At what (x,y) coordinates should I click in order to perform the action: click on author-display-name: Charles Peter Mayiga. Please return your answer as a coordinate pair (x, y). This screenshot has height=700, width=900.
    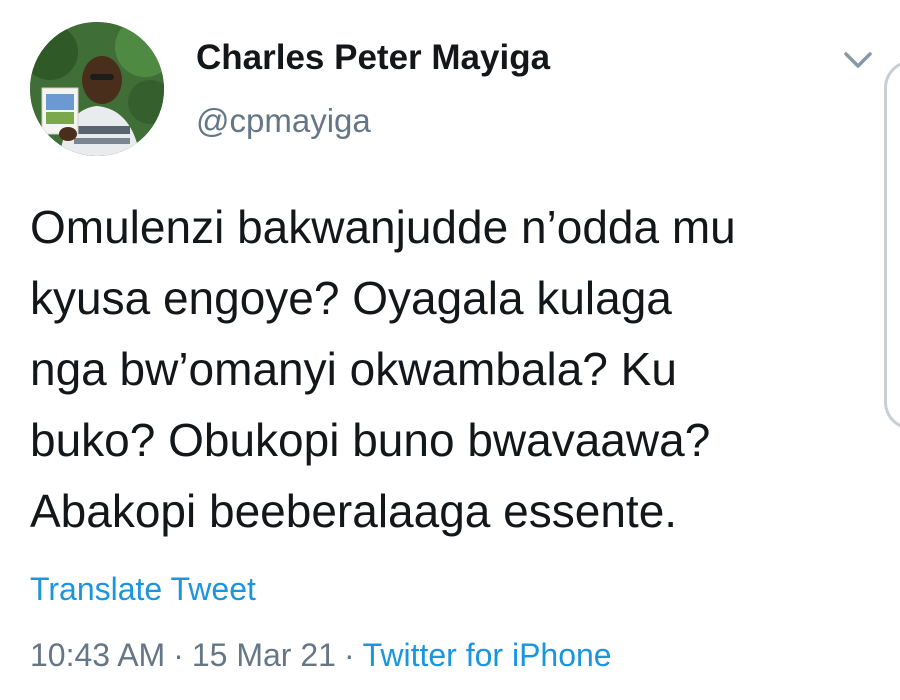
    Looking at the image, I should click on (373, 58).